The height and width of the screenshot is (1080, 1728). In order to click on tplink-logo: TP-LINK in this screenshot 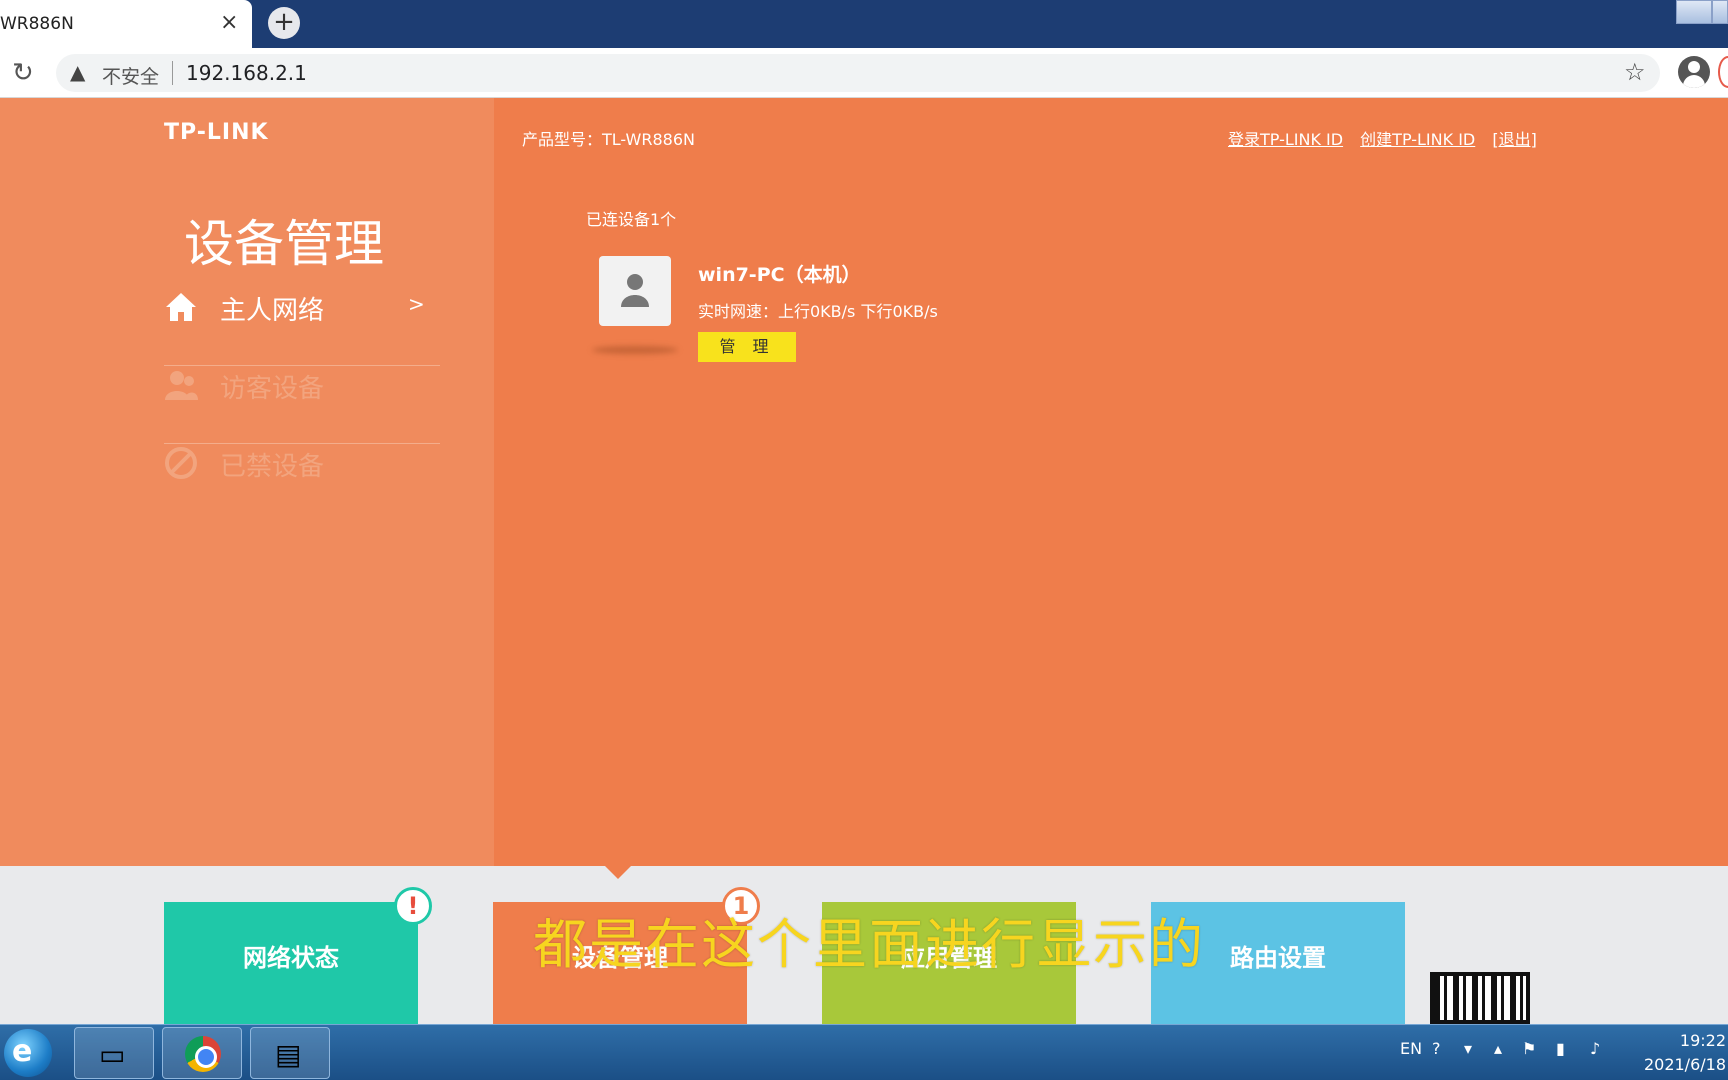, I will do `click(216, 132)`.